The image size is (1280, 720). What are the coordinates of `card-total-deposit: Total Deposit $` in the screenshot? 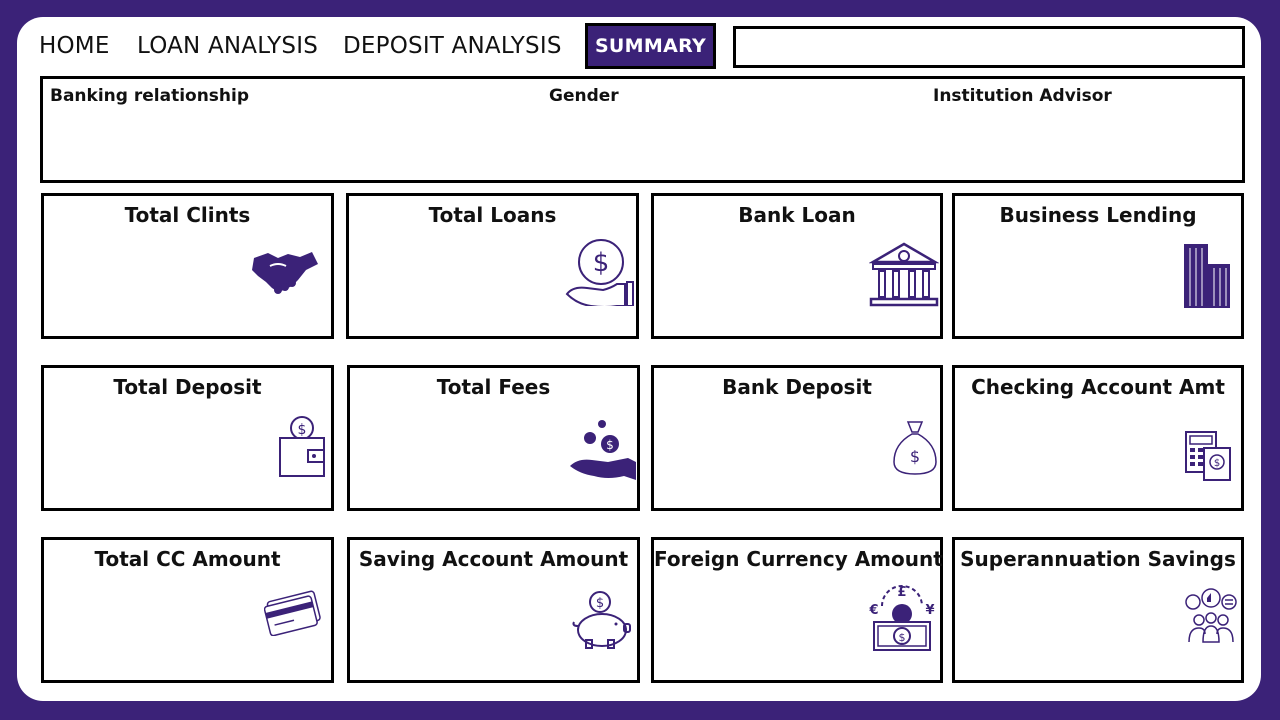 It's located at (187, 438).